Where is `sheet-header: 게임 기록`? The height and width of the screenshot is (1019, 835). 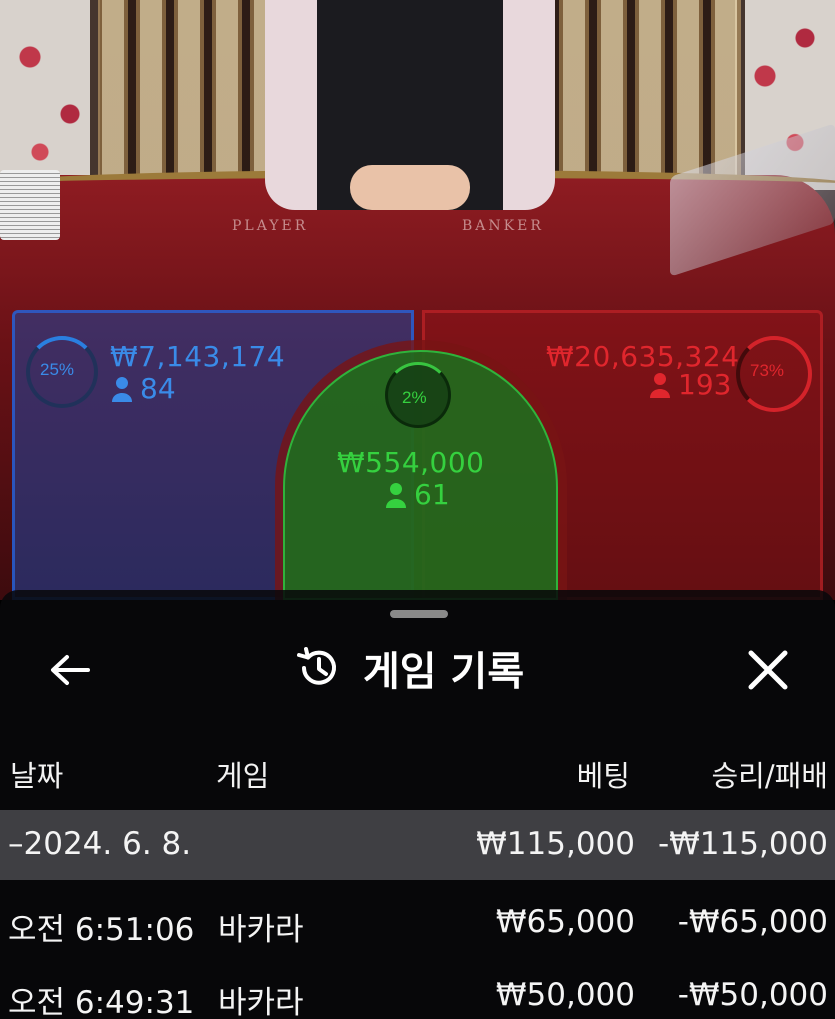
sheet-header: 게임 기록 is located at coordinates (409, 668).